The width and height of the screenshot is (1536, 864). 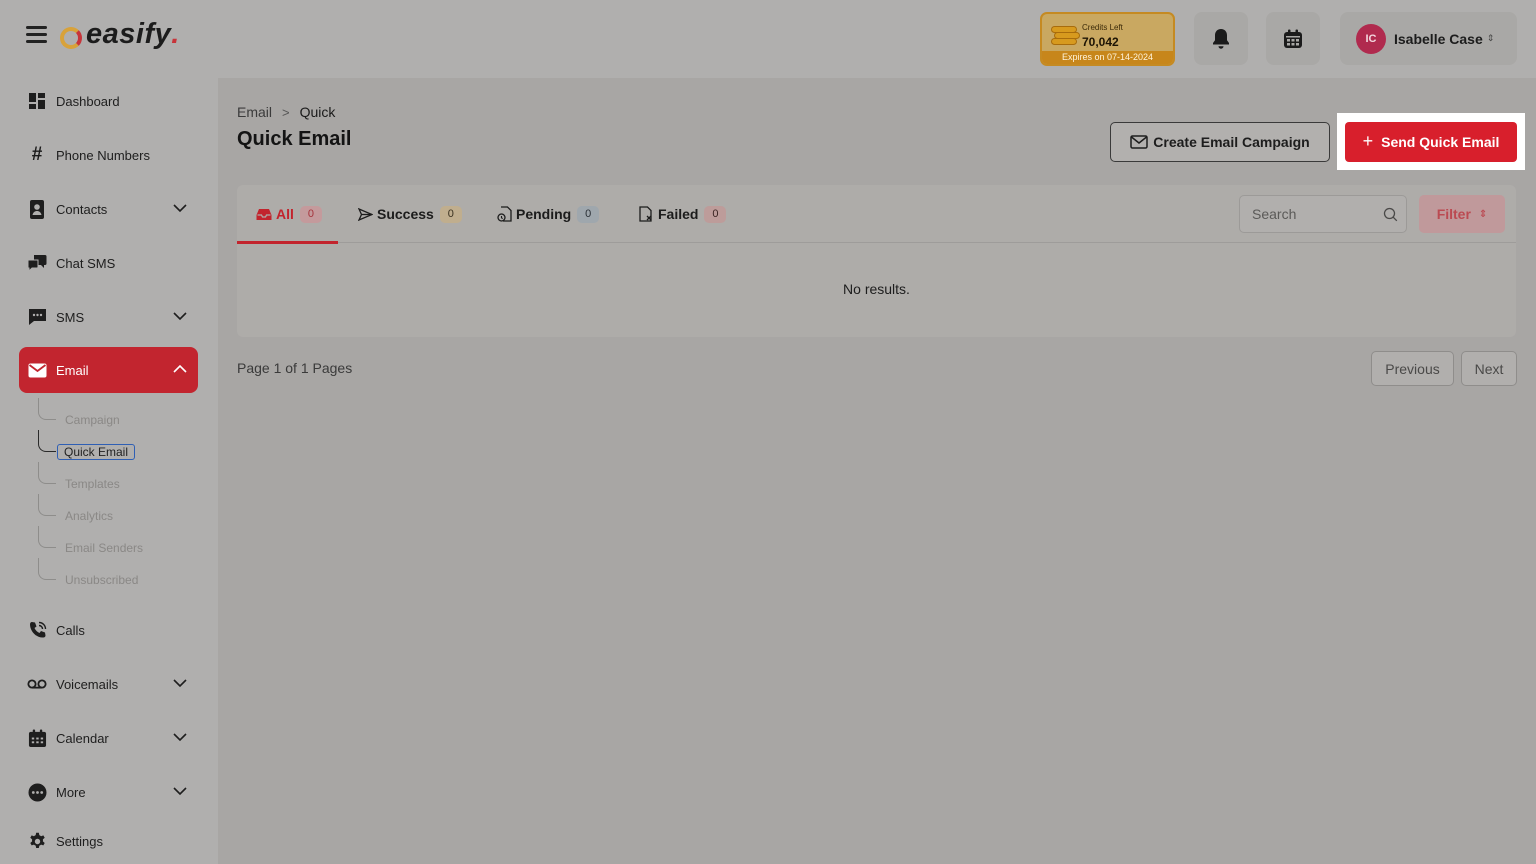 What do you see at coordinates (37, 154) in the screenshot?
I see `hash-icon: #` at bounding box center [37, 154].